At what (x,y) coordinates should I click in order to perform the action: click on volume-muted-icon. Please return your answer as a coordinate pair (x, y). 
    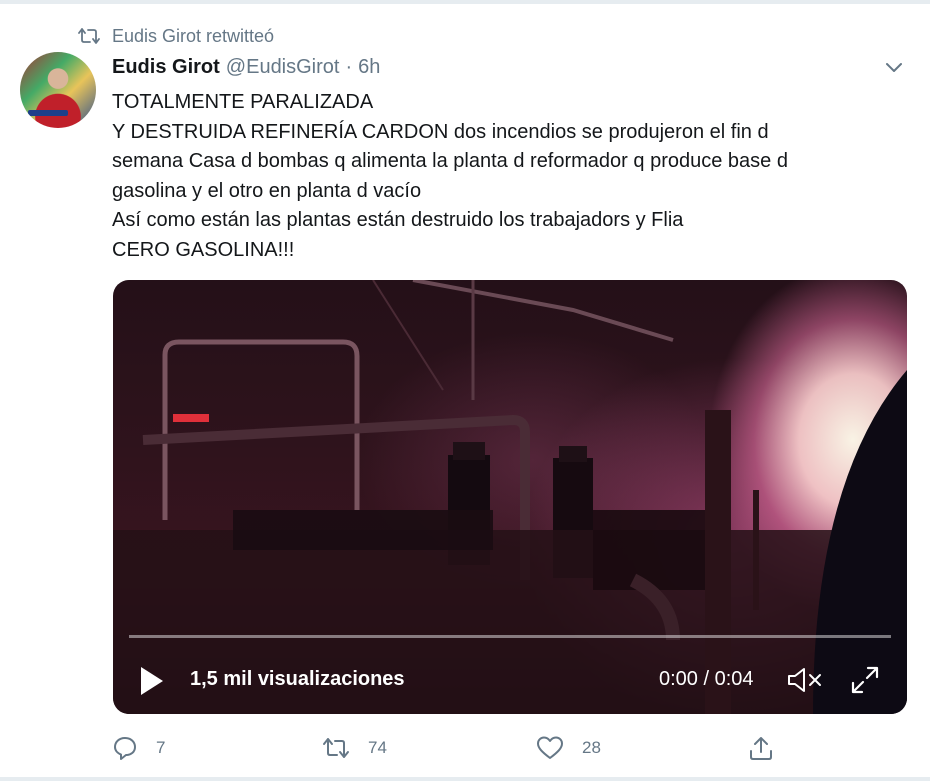
    Looking at the image, I should click on (806, 683).